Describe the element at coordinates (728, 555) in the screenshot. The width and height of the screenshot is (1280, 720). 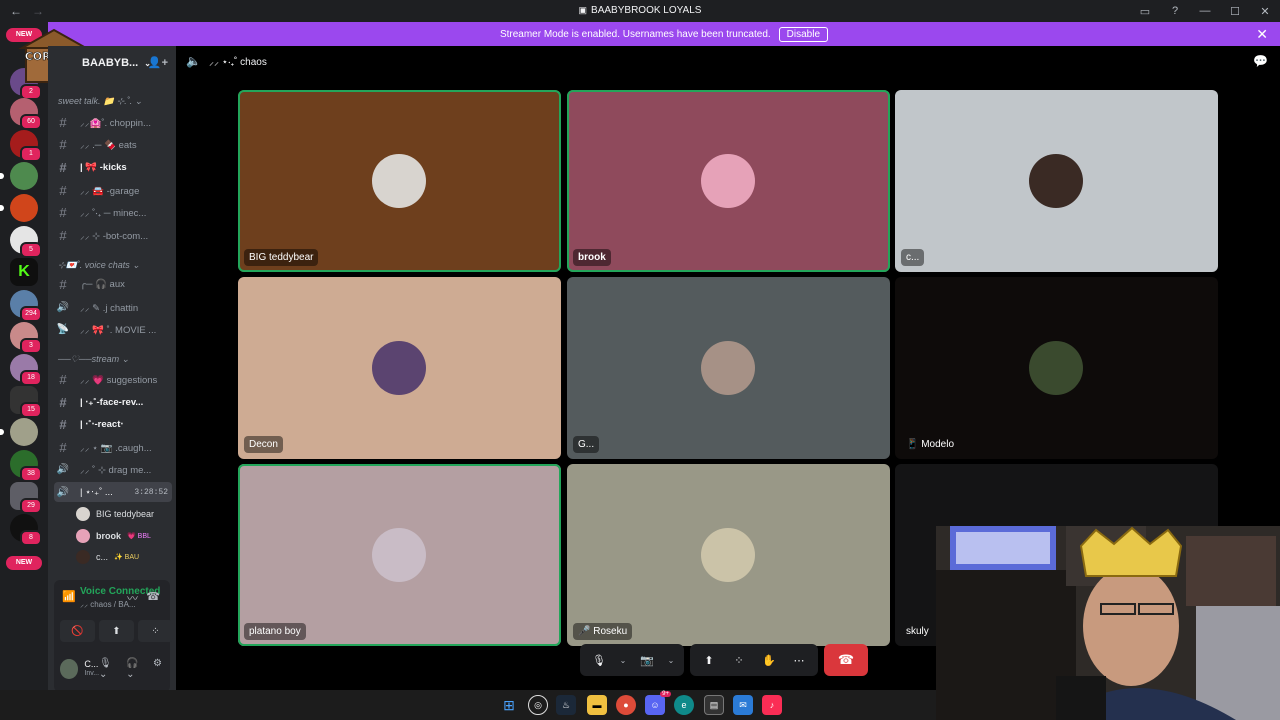
I see `participant-tile: 🎤 Roseku` at that location.